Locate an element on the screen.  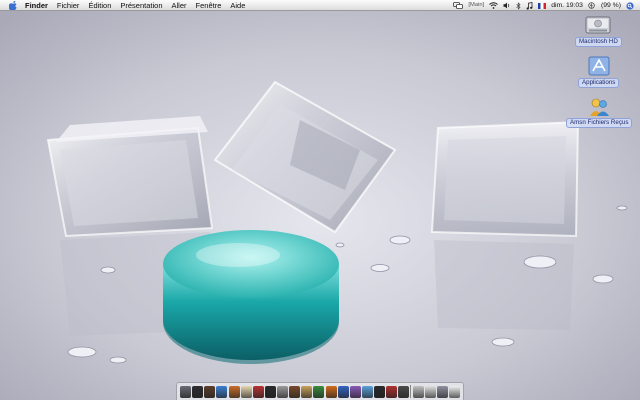
itunes-icon is located at coordinates (529, 5).